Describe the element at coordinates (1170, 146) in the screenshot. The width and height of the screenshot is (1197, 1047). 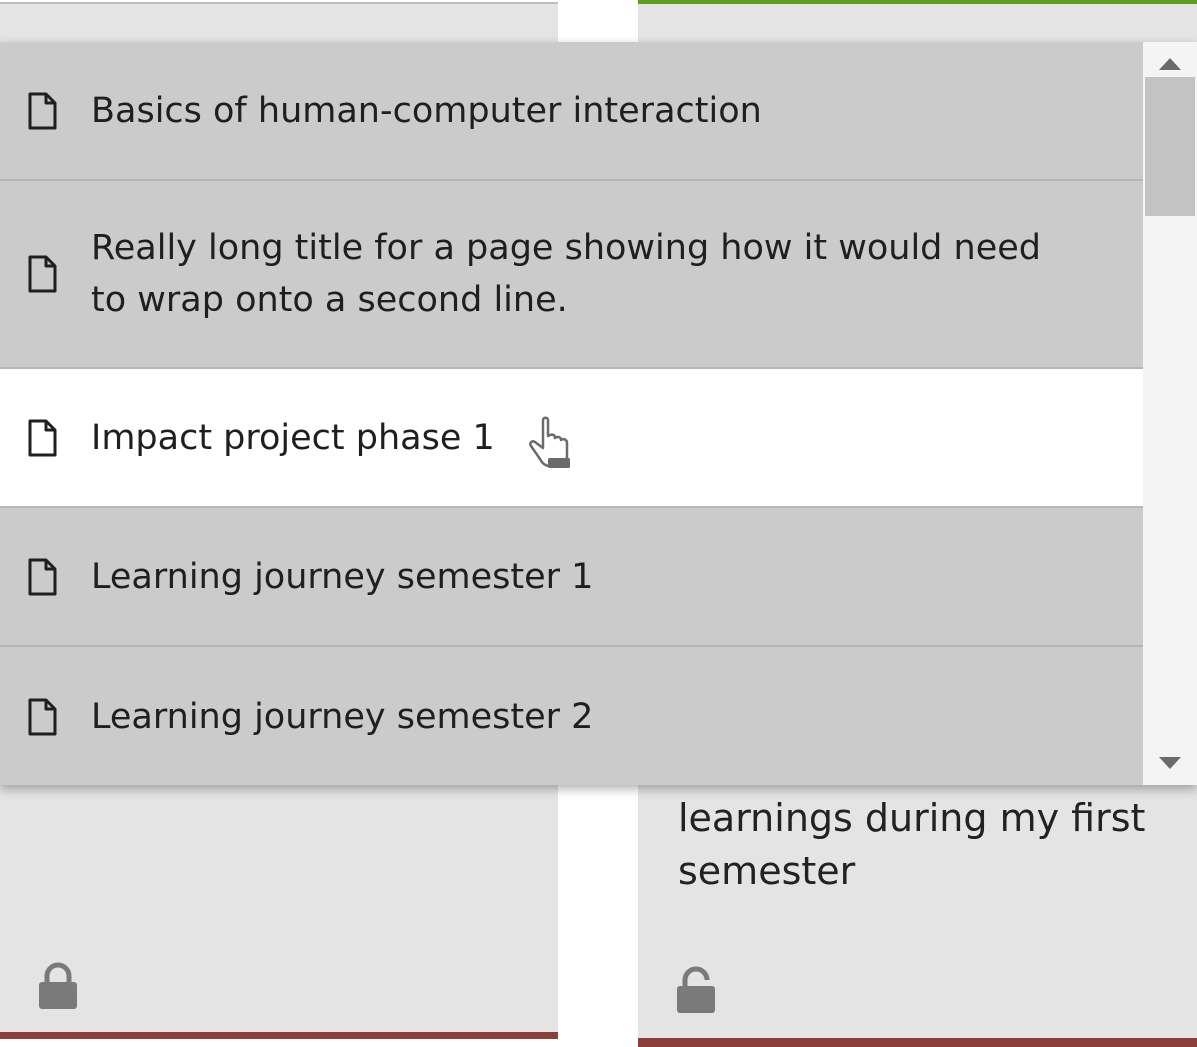
I see `scroll-thumb` at that location.